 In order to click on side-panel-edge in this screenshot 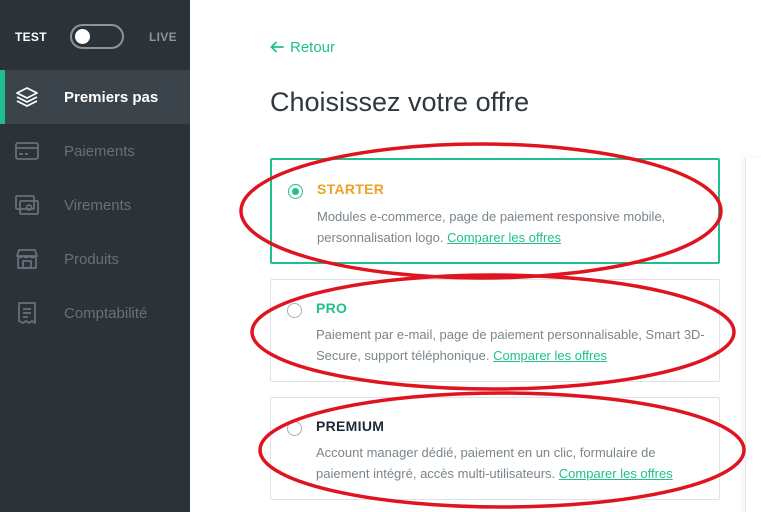, I will do `click(753, 335)`.